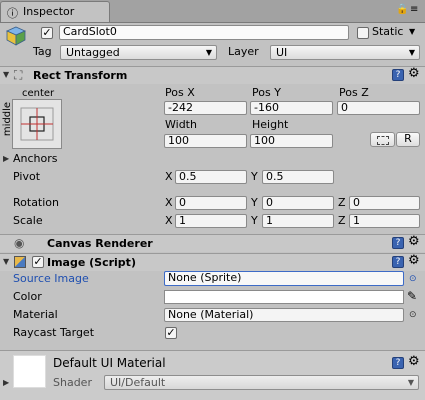 The image size is (425, 400). I want to click on pivot-y-label: Y, so click(254, 176).